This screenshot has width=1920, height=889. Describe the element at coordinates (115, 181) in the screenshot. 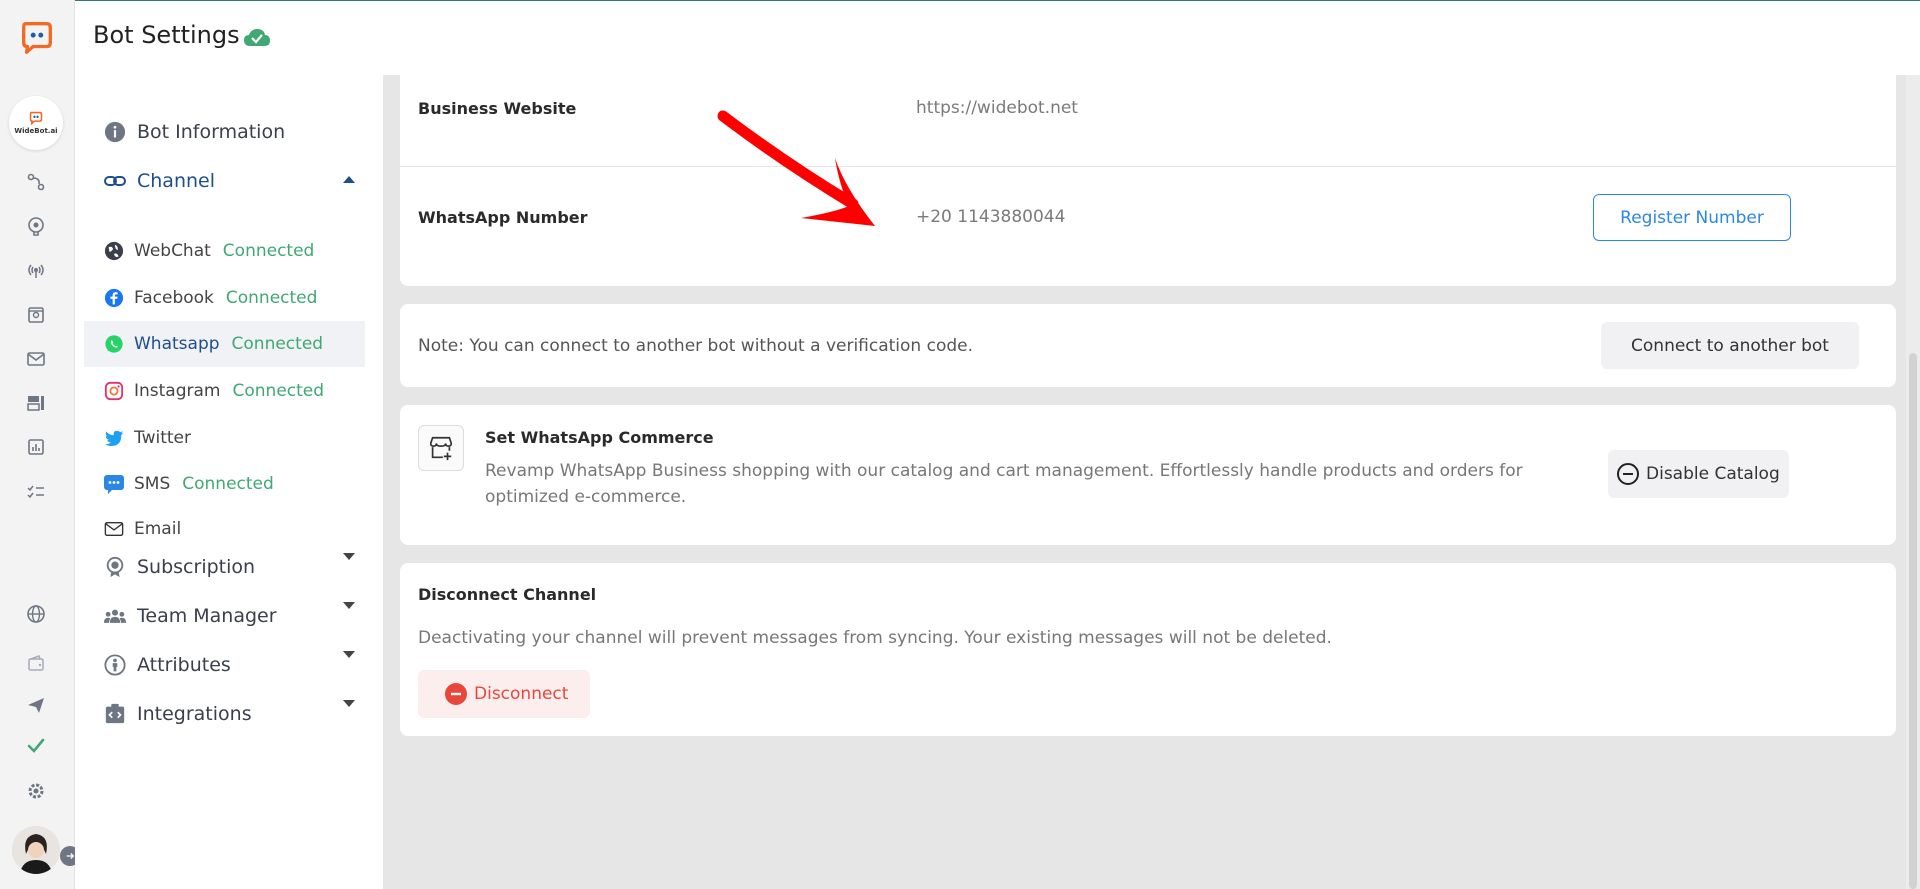

I see `link-icon` at that location.